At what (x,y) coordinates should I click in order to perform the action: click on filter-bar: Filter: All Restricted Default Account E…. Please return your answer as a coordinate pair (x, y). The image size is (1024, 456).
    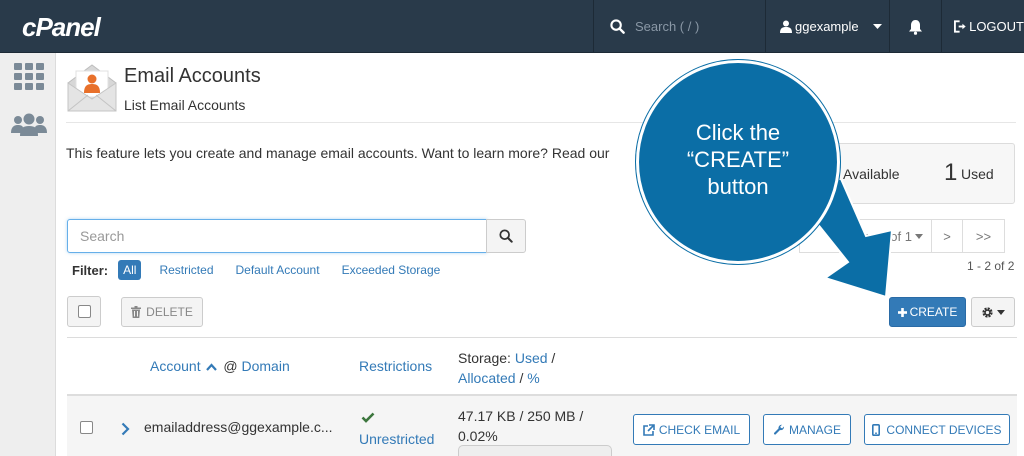
    Looking at the image, I should click on (267, 270).